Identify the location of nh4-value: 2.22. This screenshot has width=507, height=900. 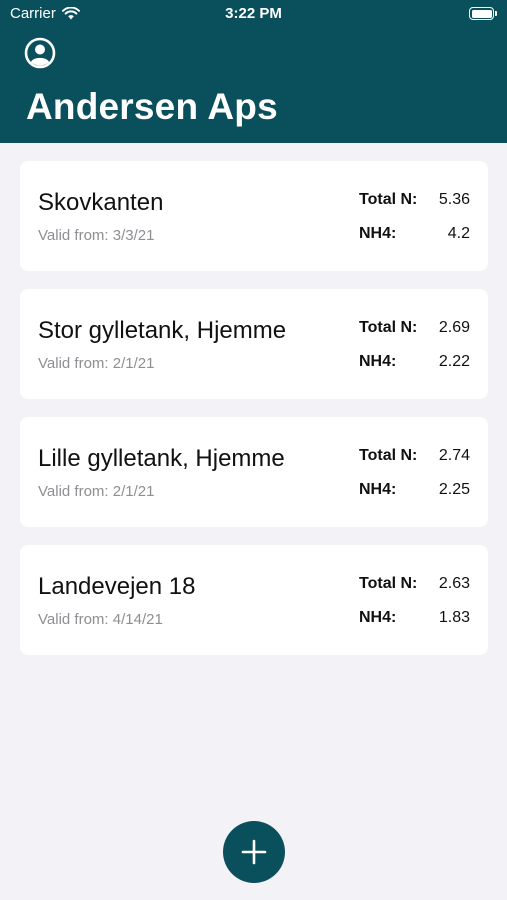
(454, 361).